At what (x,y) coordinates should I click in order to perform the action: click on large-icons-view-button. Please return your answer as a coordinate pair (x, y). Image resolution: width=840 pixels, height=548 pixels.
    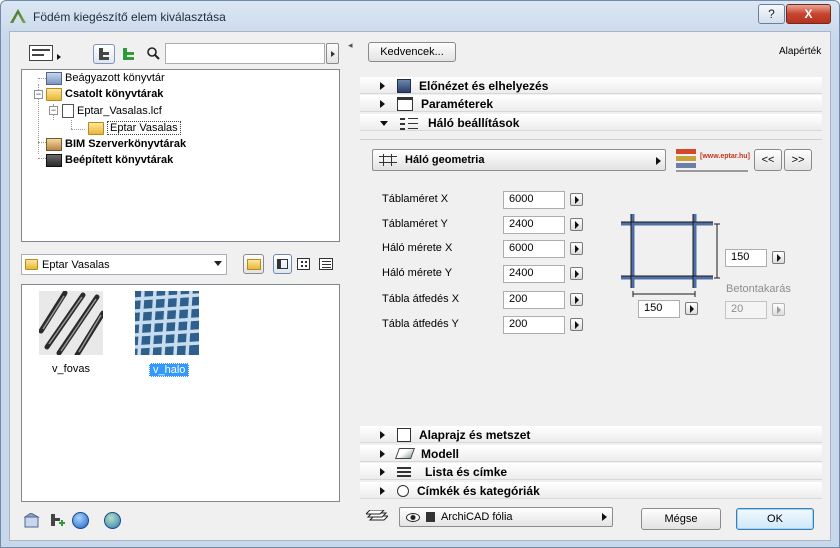
    Looking at the image, I should click on (282, 264).